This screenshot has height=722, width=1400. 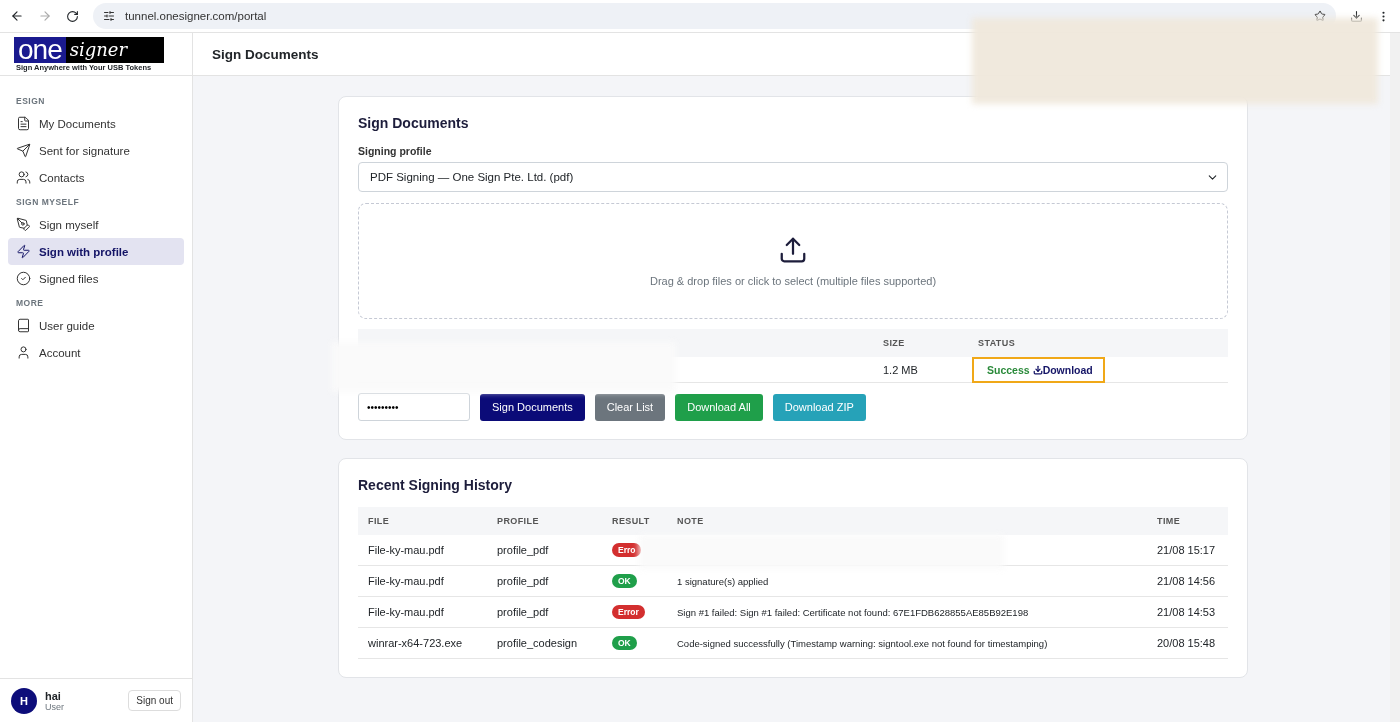 I want to click on drop-zone: Drag & drop files or click to select (multiple files supported), so click(x=793, y=261).